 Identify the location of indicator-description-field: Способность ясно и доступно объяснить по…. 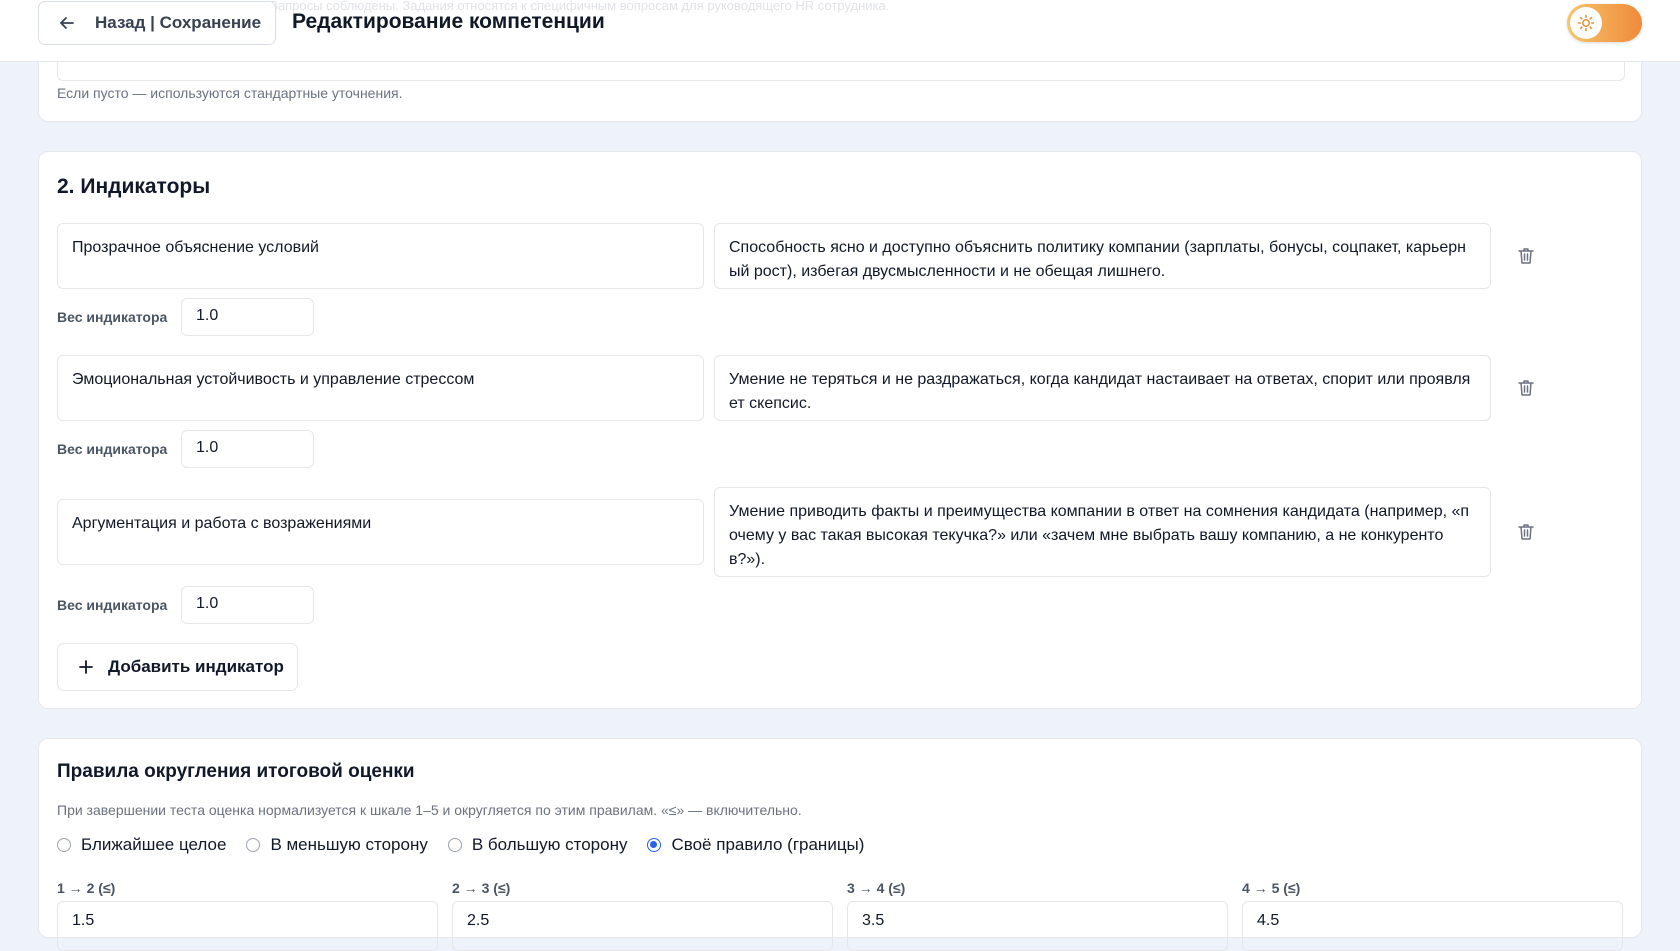
(1102, 256).